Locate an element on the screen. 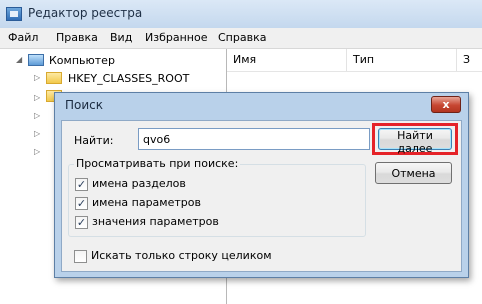 Image resolution: width=482 pixels, height=304 pixels. tree-item-computer: ◢ Компьютер is located at coordinates (113, 61).